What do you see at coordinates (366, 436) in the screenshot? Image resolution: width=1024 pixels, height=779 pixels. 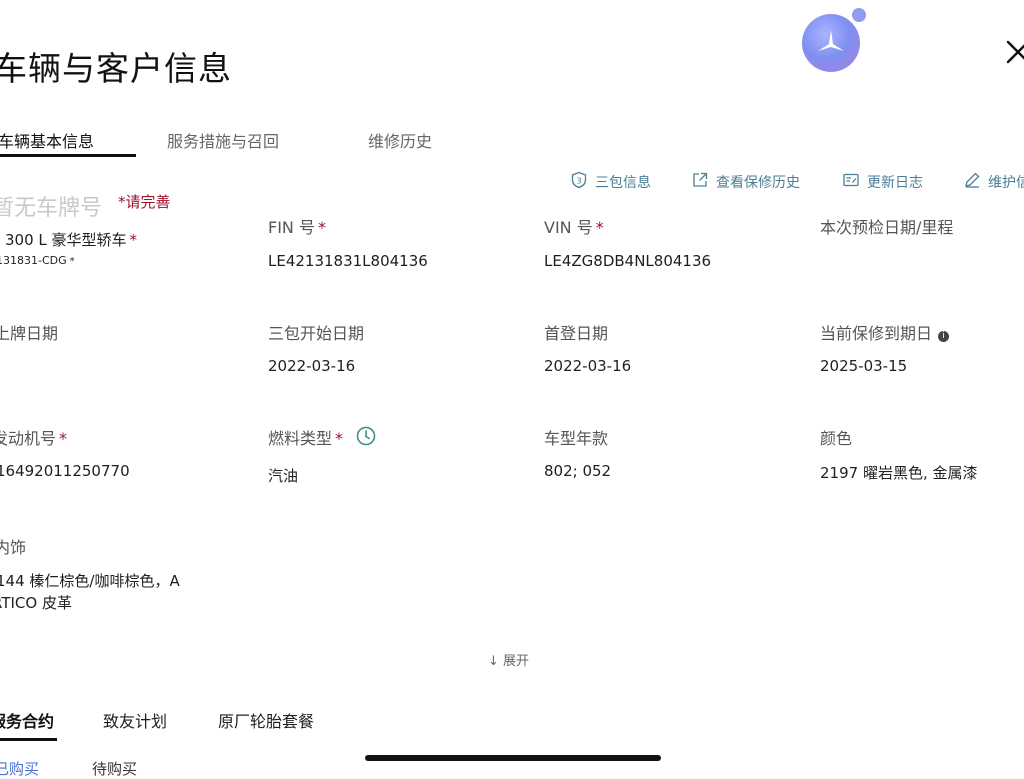 I see `clock-icon` at bounding box center [366, 436].